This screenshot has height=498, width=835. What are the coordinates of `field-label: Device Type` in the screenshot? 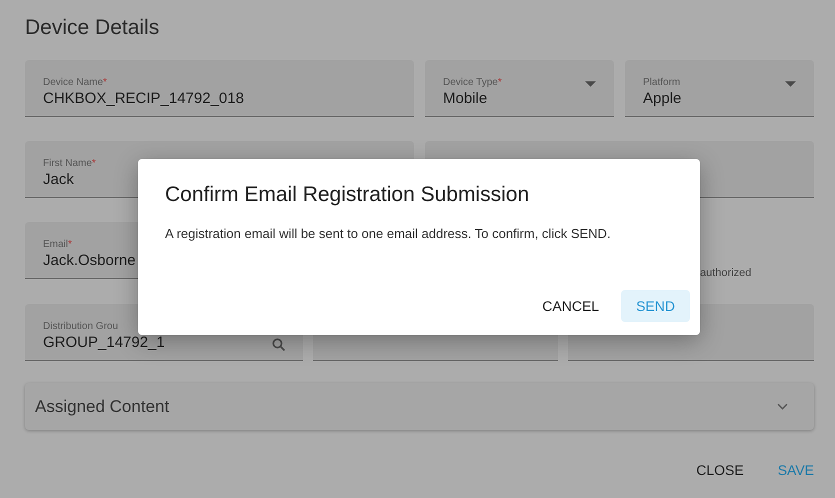 It's located at (470, 82).